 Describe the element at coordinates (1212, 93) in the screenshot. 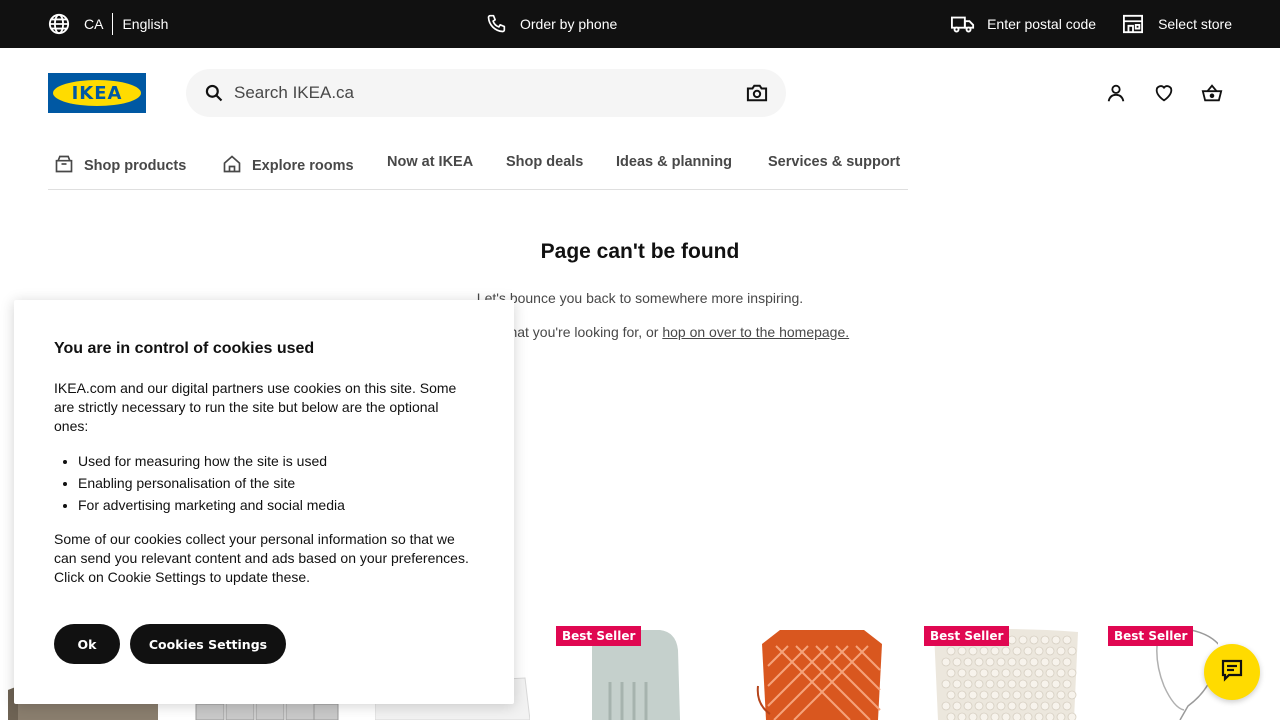

I see `cart-icon` at that location.